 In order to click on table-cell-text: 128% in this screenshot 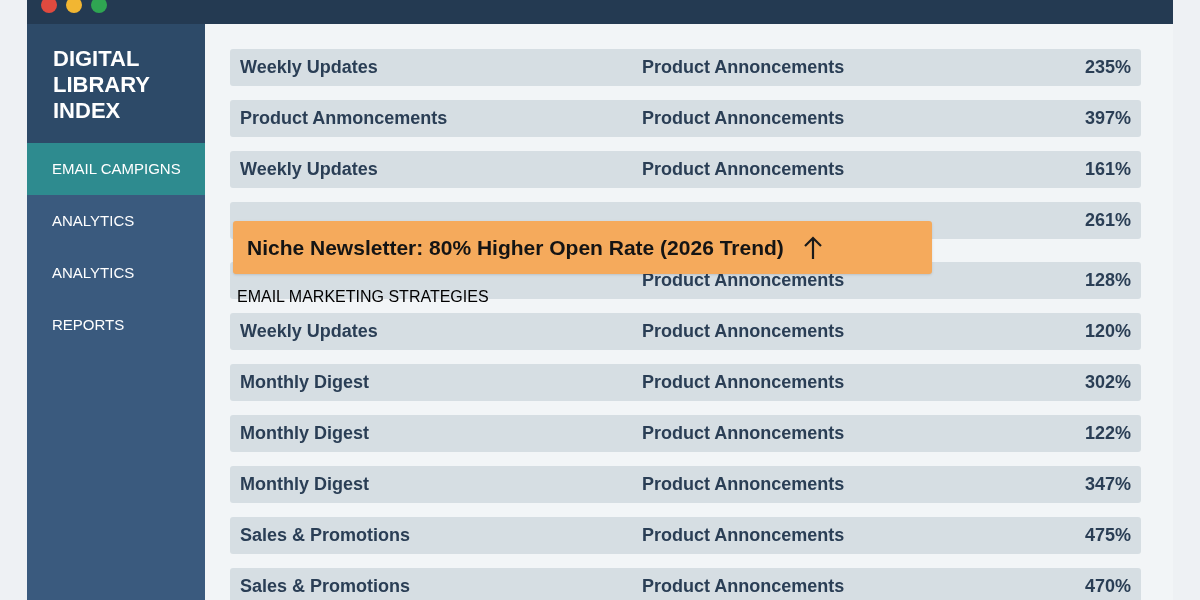, I will do `click(1107, 280)`.